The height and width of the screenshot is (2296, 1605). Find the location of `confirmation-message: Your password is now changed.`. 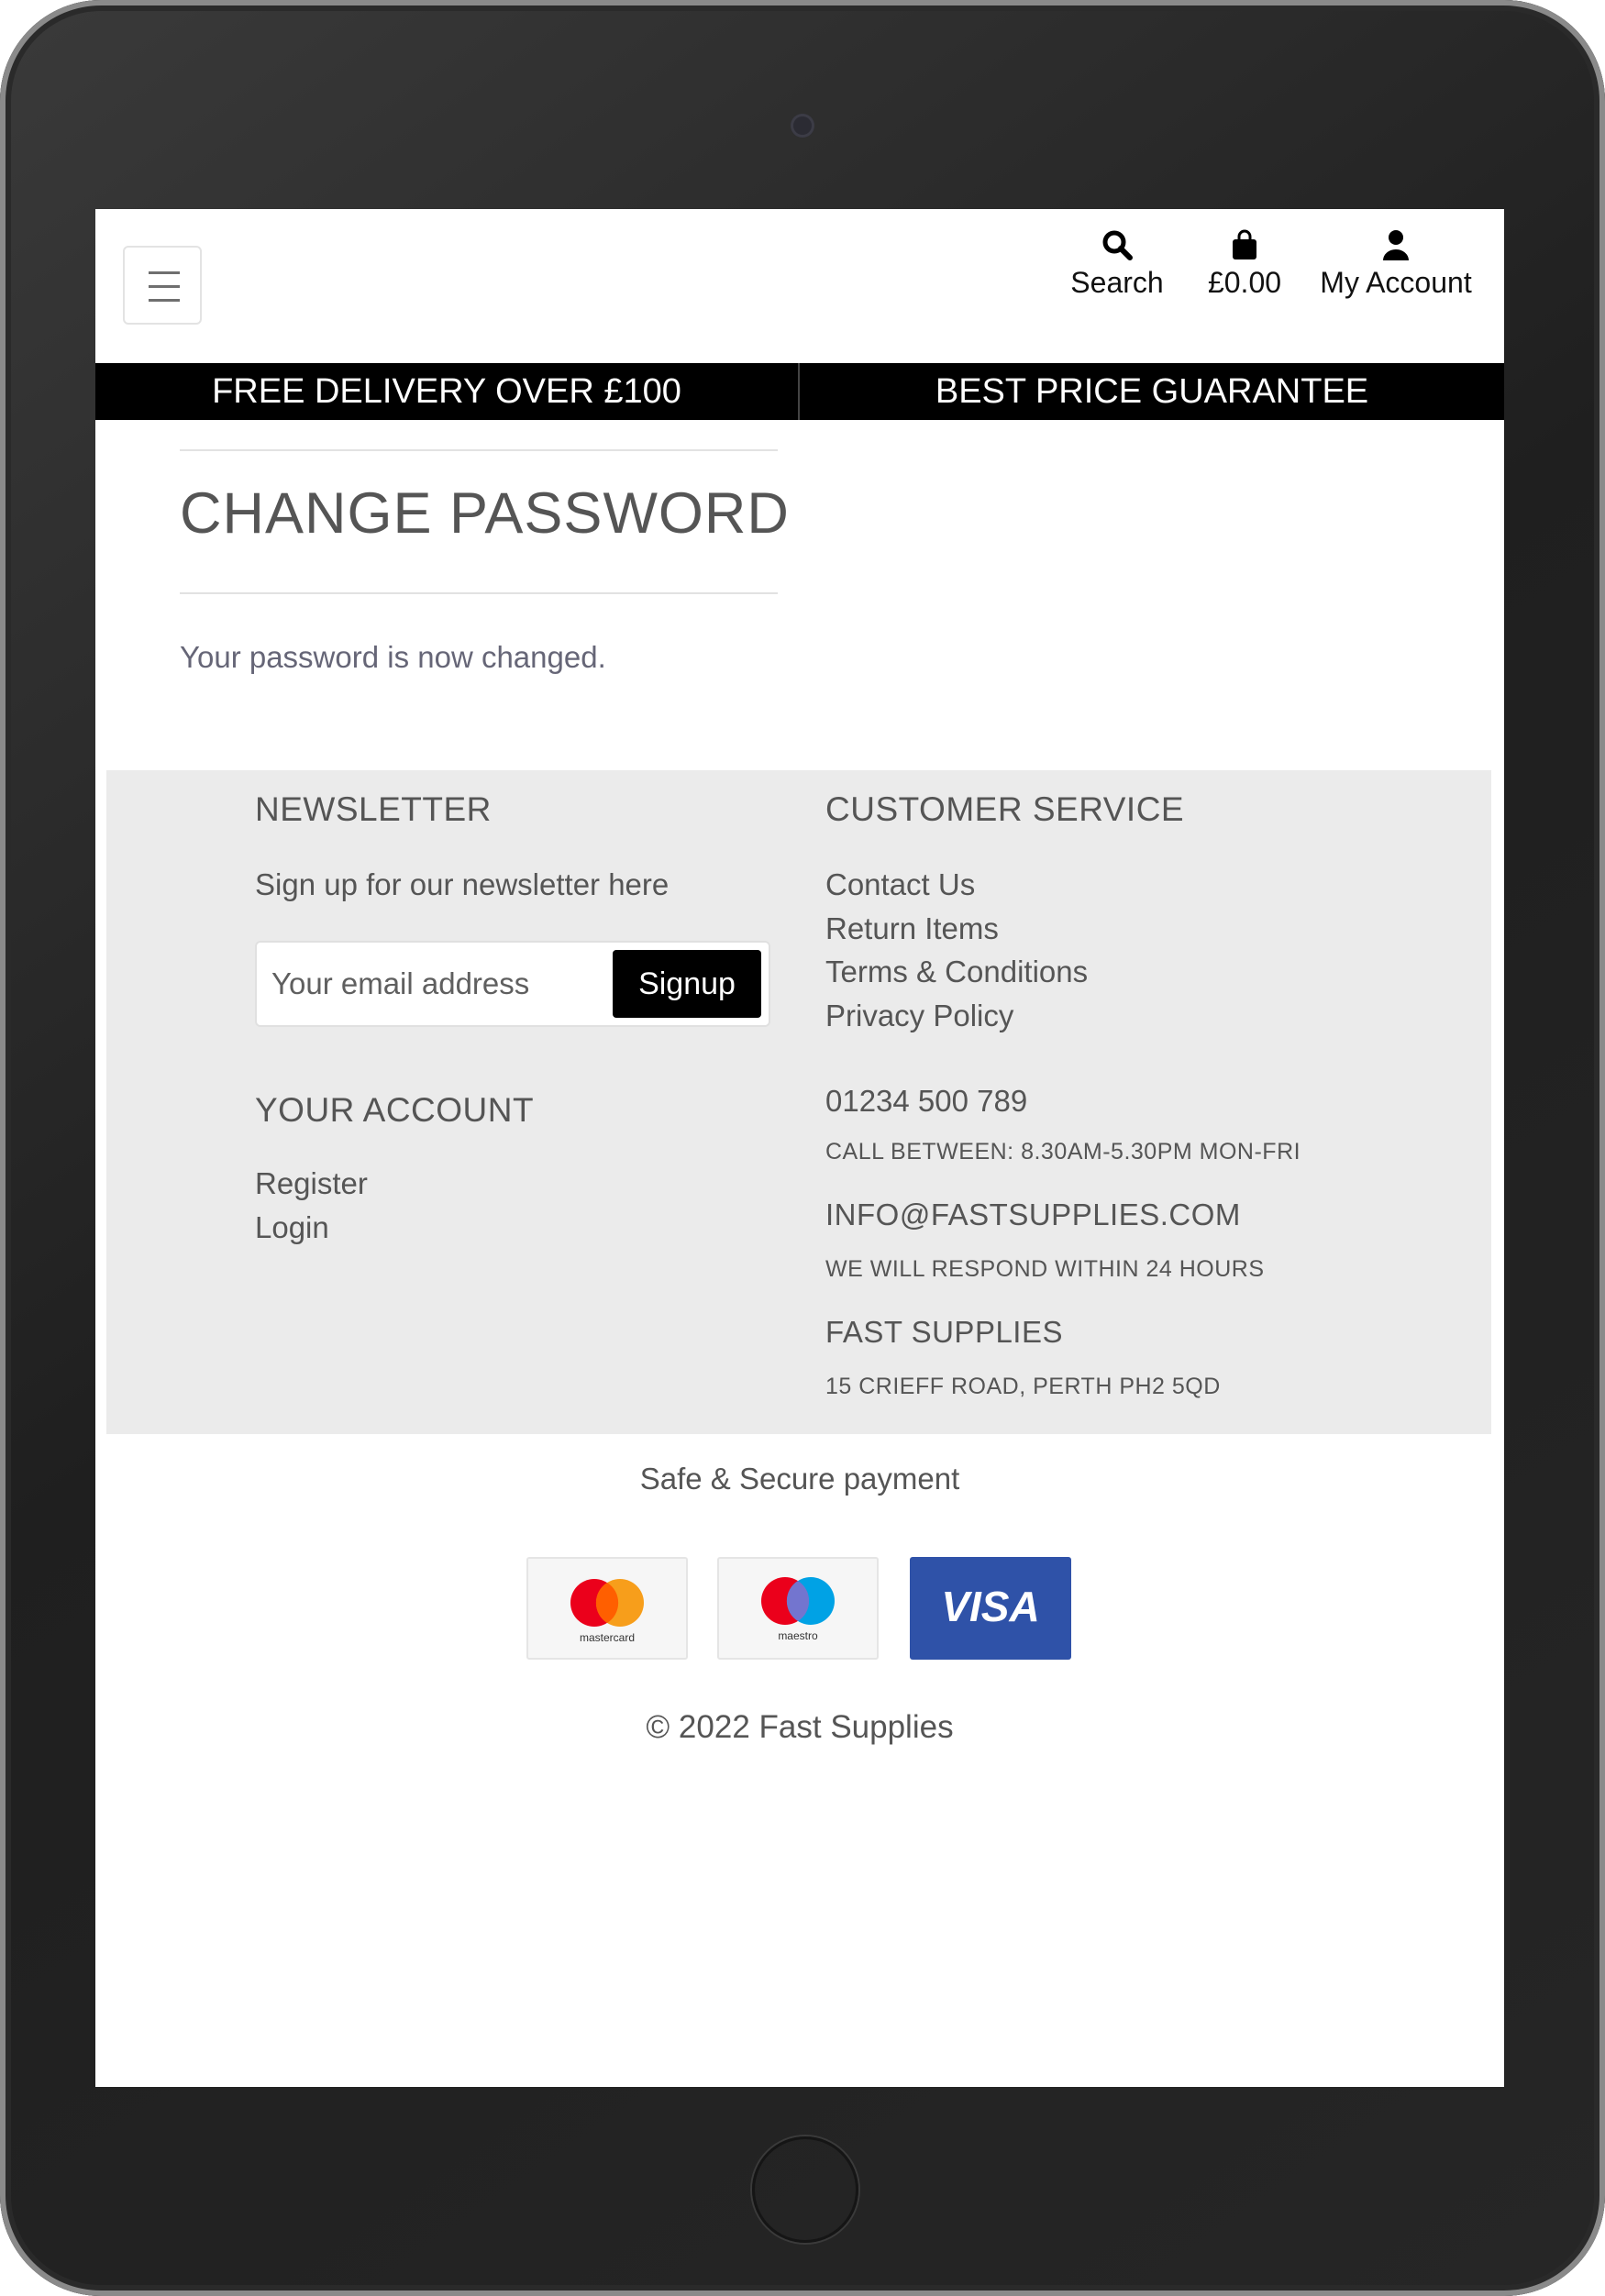

confirmation-message: Your password is now changed. is located at coordinates (393, 657).